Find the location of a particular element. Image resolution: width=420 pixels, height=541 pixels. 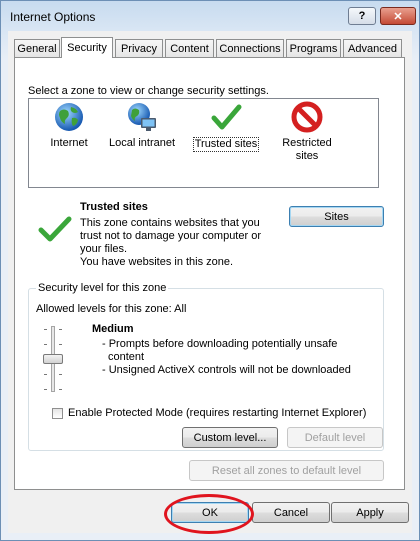

zone-restricted-sites: Restricted sites is located at coordinates (307, 132).